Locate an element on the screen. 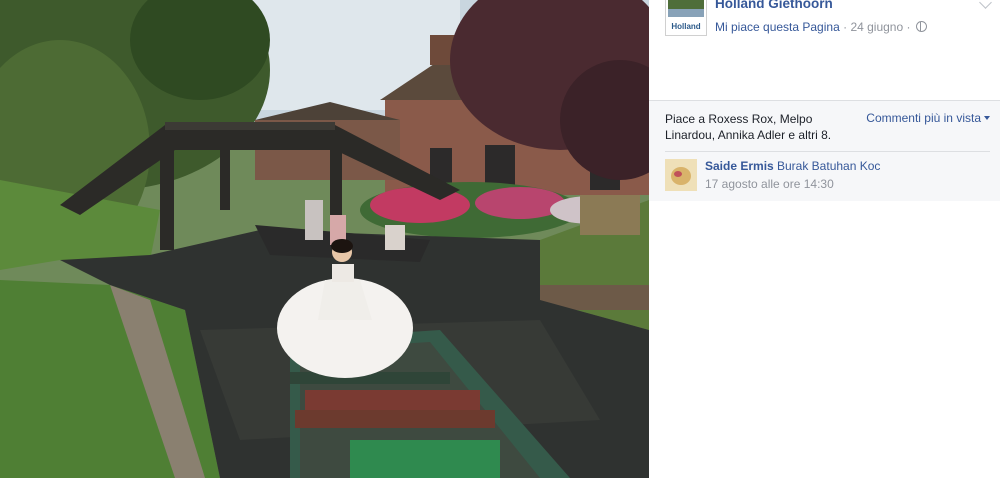 This screenshot has height=478, width=1000. comment-author-link: Saide Ermis is located at coordinates (739, 166).